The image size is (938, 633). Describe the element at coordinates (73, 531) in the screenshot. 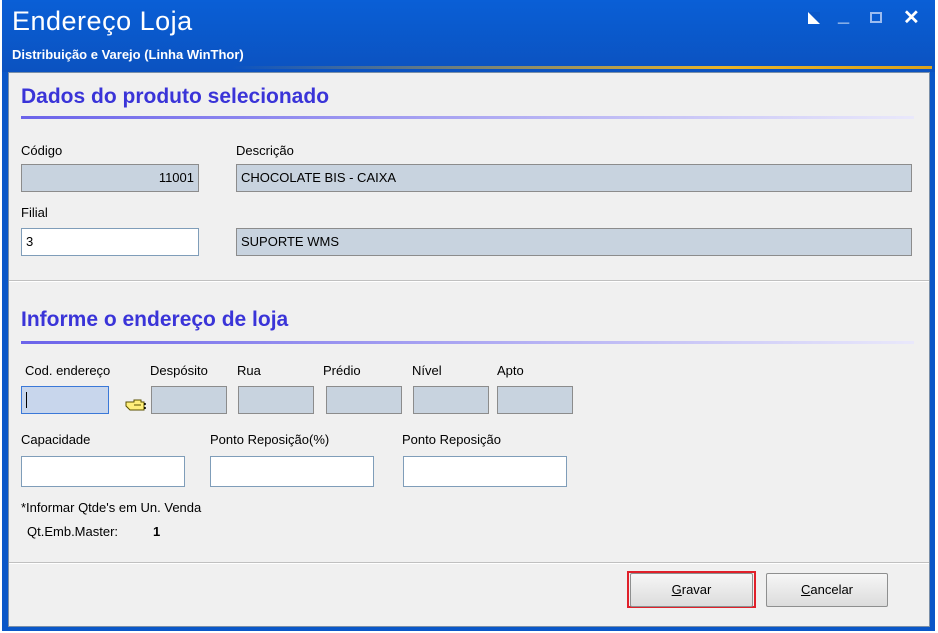

I see `qt-emb-master-label: Qt.Emb.Master:` at that location.